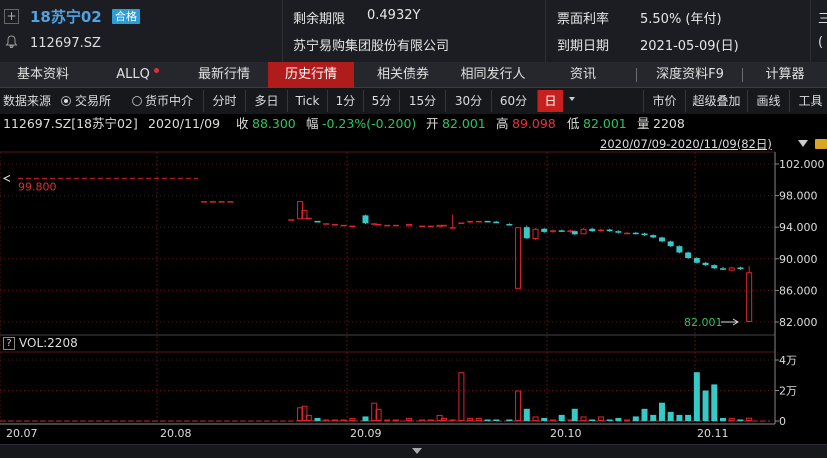 This screenshot has height=458, width=827. What do you see at coordinates (703, 322) in the screenshot?
I see `min-price-label: 82.001` at bounding box center [703, 322].